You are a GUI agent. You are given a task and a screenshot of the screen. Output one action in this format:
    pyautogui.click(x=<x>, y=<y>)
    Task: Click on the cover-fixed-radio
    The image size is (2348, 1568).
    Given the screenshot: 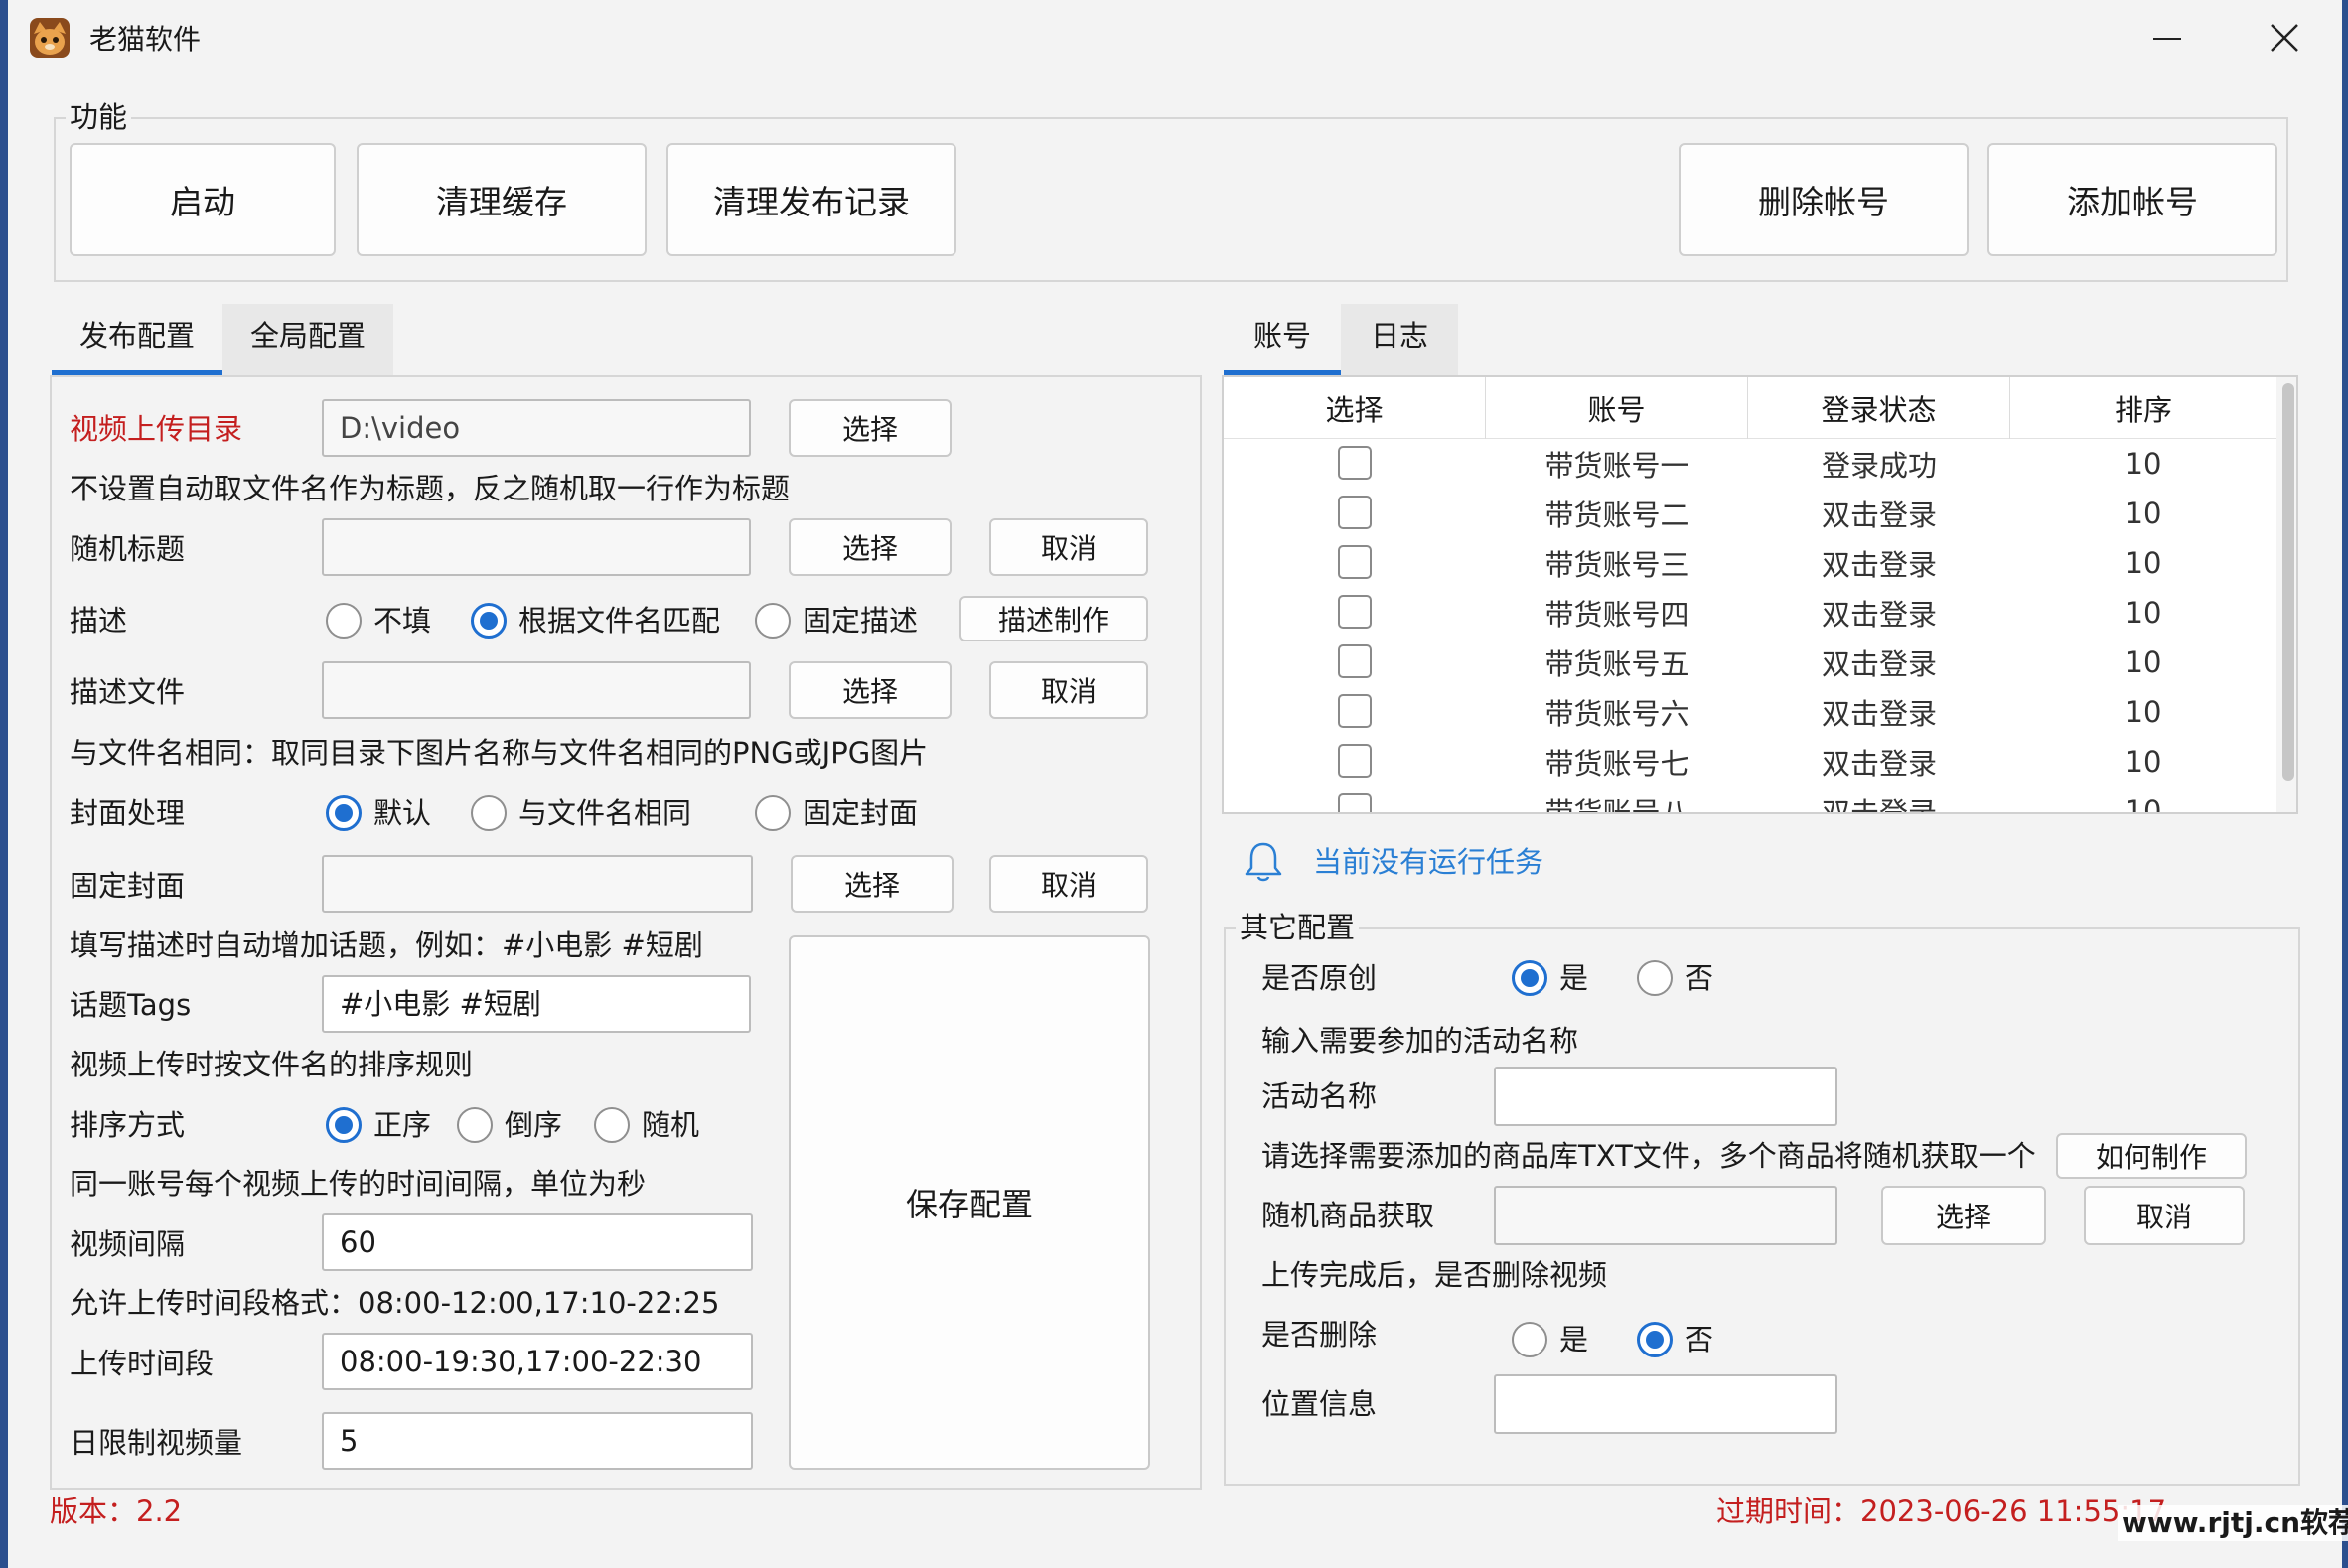 What is the action you would take?
    pyautogui.click(x=773, y=813)
    